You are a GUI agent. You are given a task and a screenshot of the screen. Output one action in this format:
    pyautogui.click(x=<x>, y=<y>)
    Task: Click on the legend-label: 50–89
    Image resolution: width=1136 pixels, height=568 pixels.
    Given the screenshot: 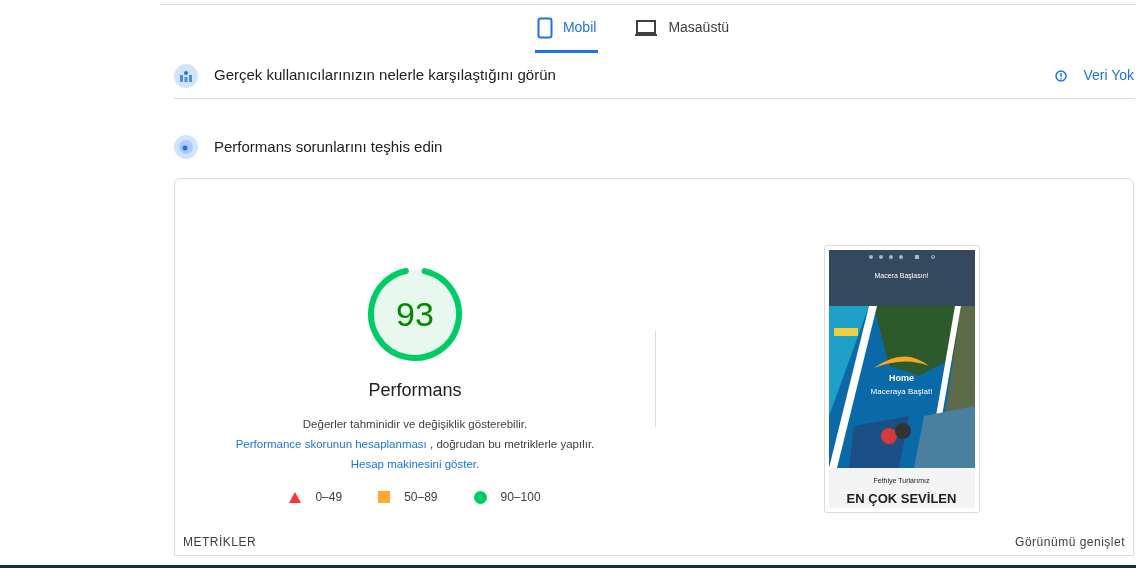 What is the action you would take?
    pyautogui.click(x=421, y=497)
    